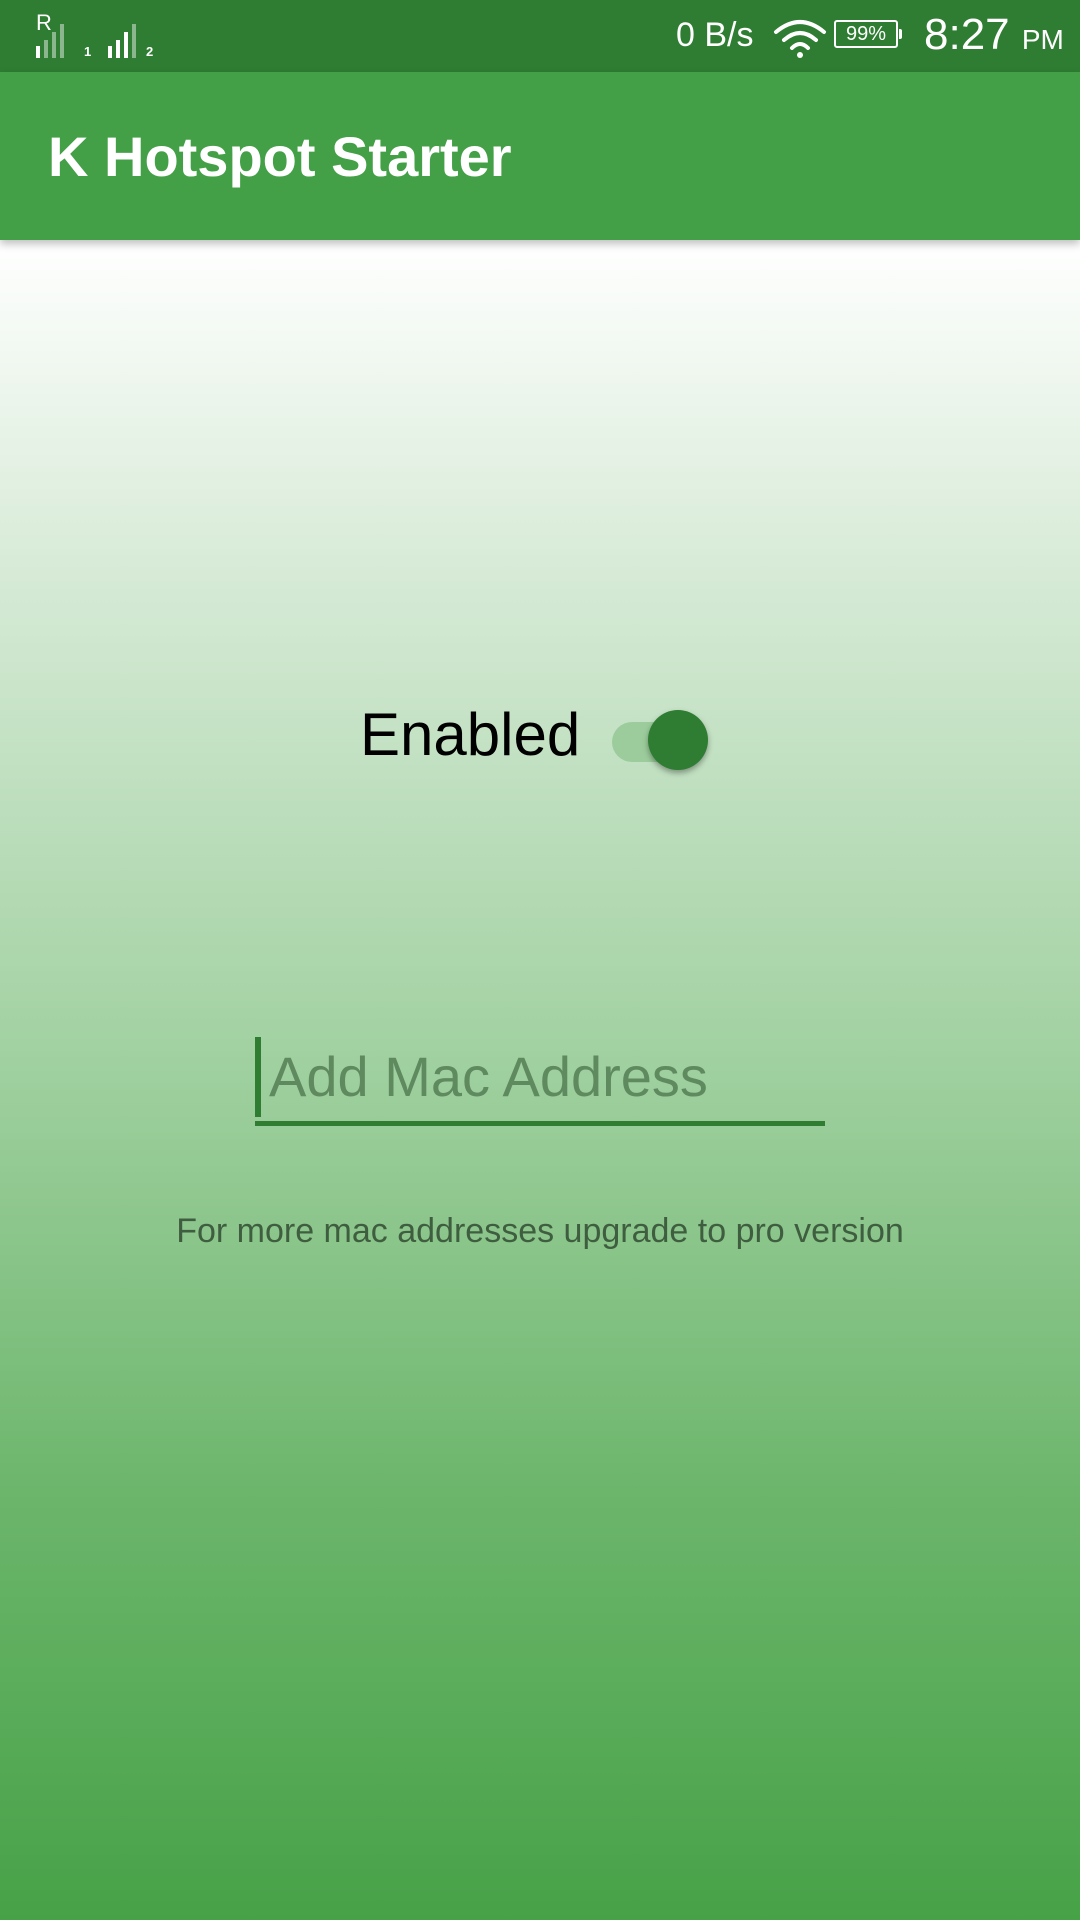 The width and height of the screenshot is (1080, 1920). Describe the element at coordinates (88, 51) in the screenshot. I see `sim1-slot-label: 1` at that location.